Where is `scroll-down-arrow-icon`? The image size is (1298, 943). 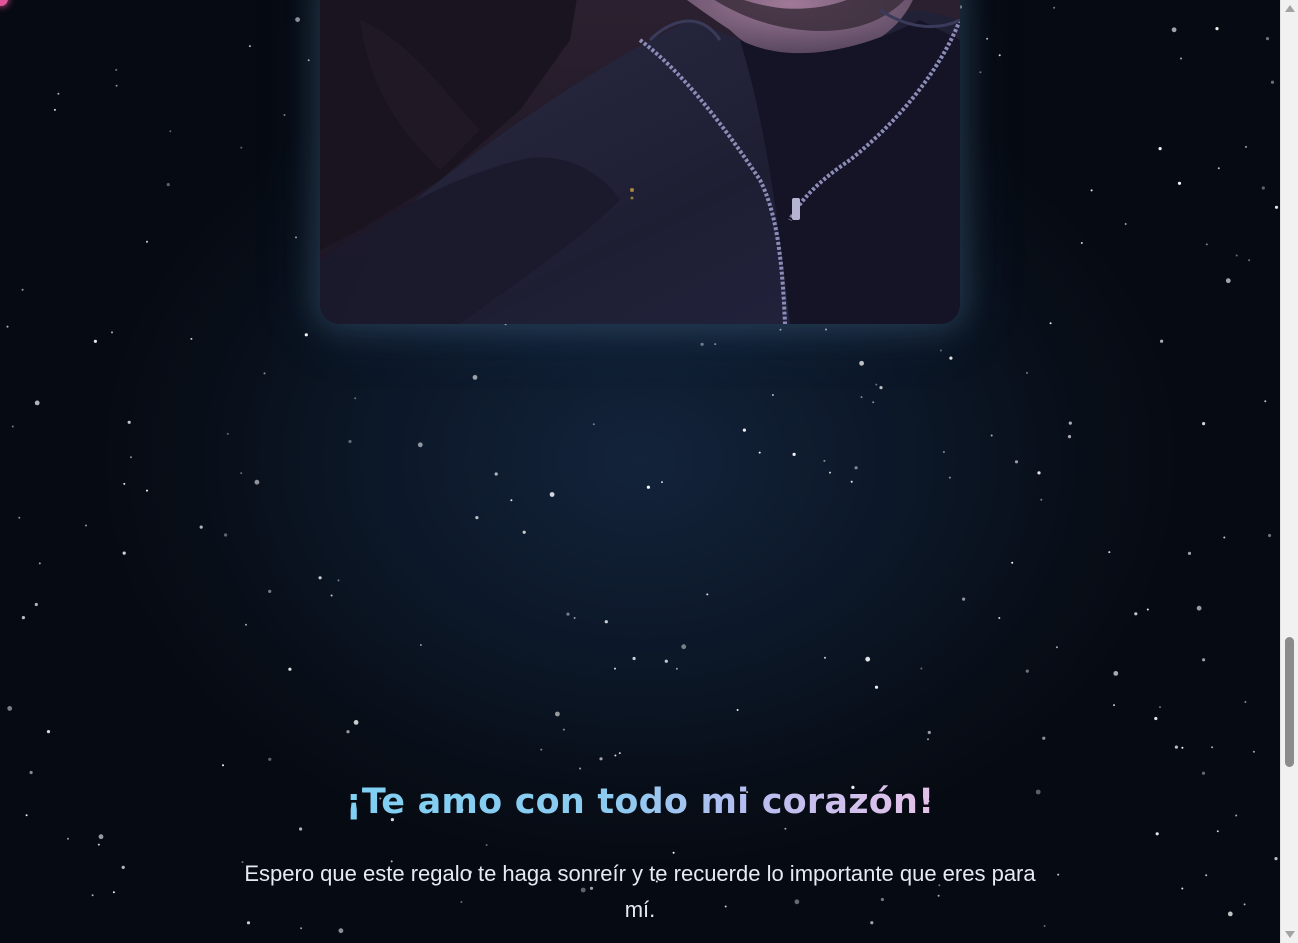
scroll-down-arrow-icon is located at coordinates (1290, 934).